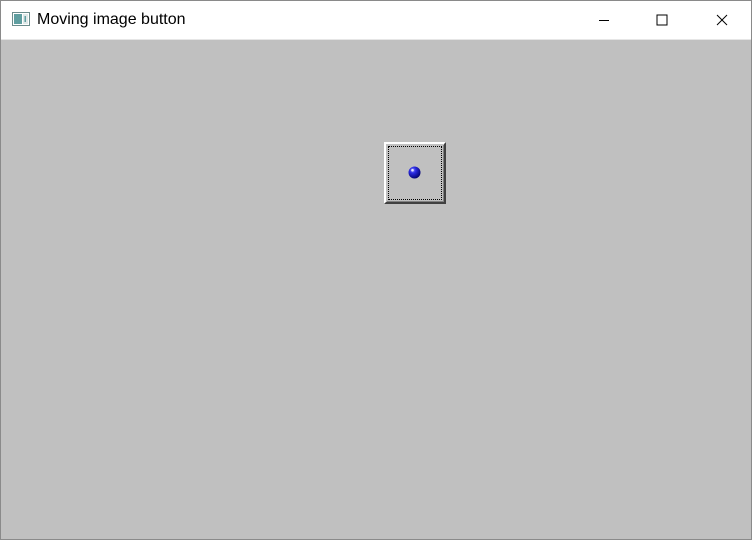 Image resolution: width=752 pixels, height=540 pixels. I want to click on minimize-icon, so click(604, 20).